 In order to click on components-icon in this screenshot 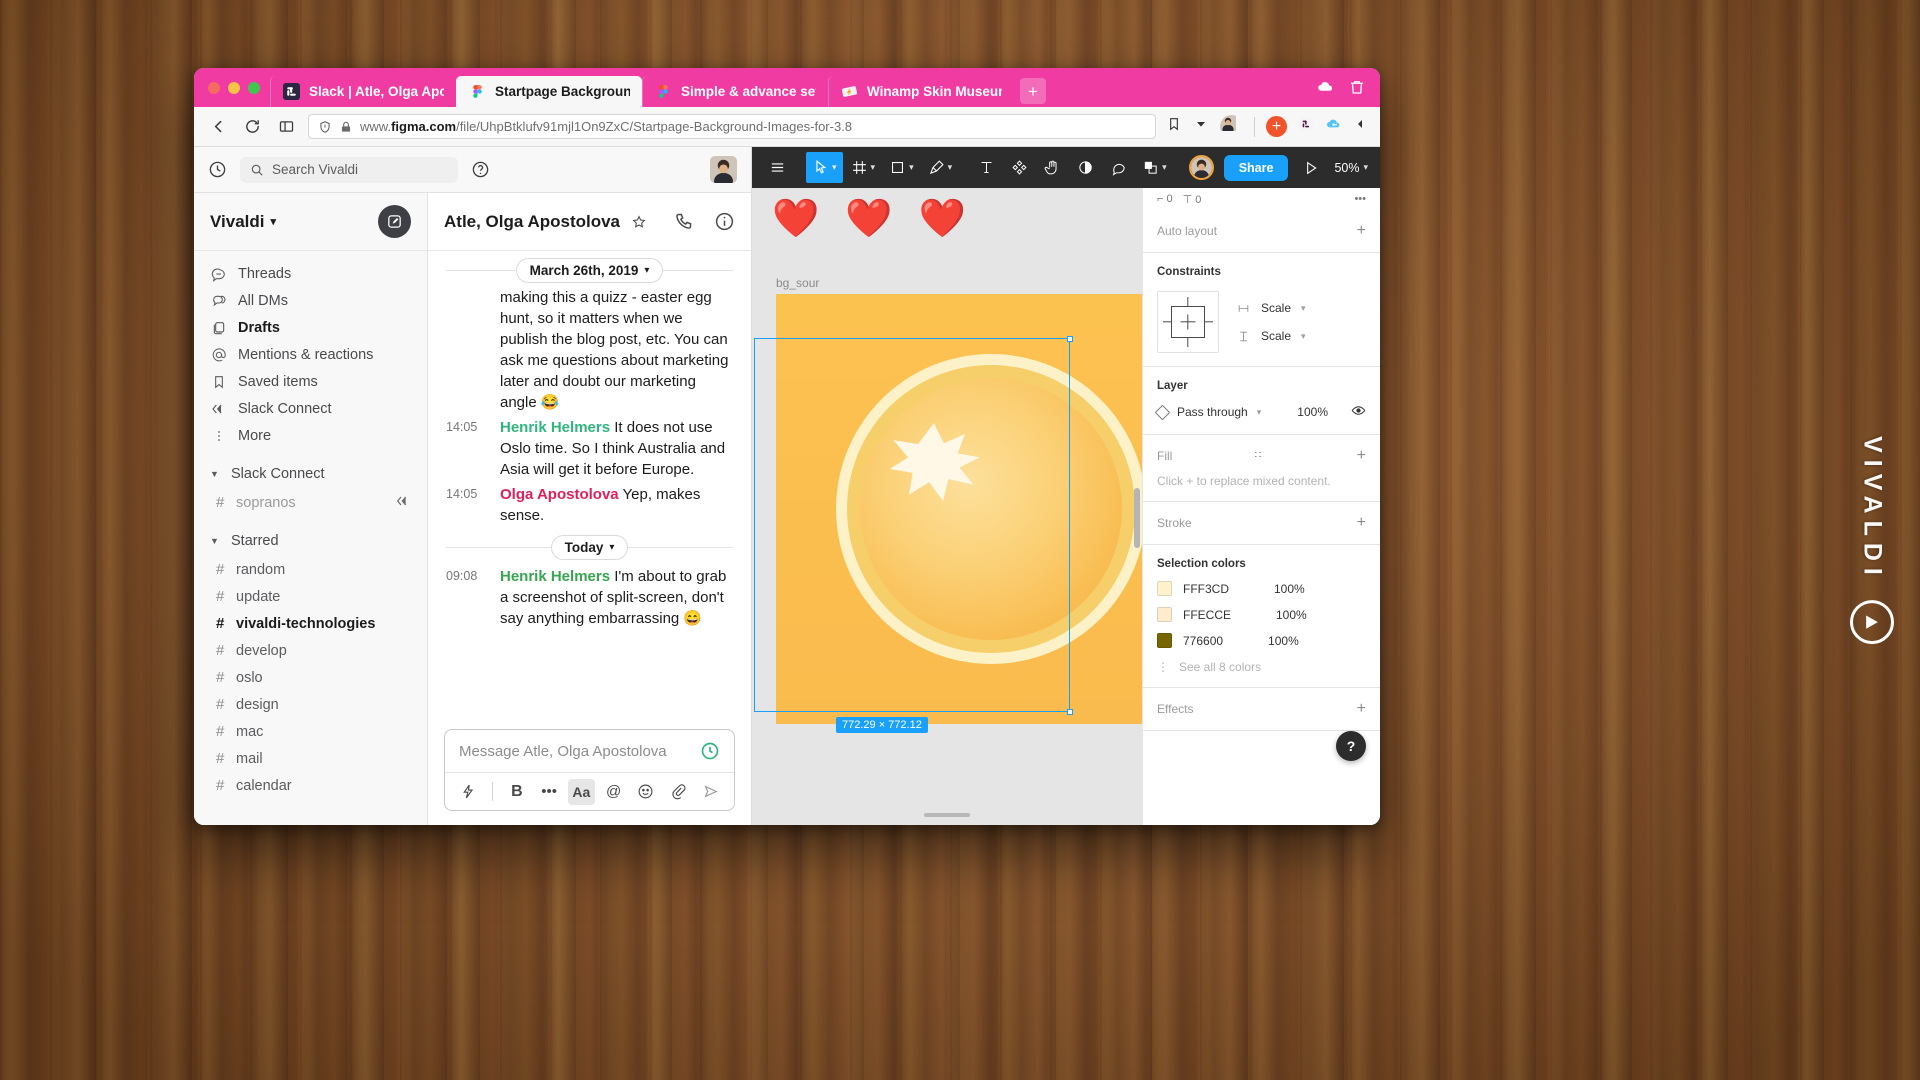, I will do `click(1019, 167)`.